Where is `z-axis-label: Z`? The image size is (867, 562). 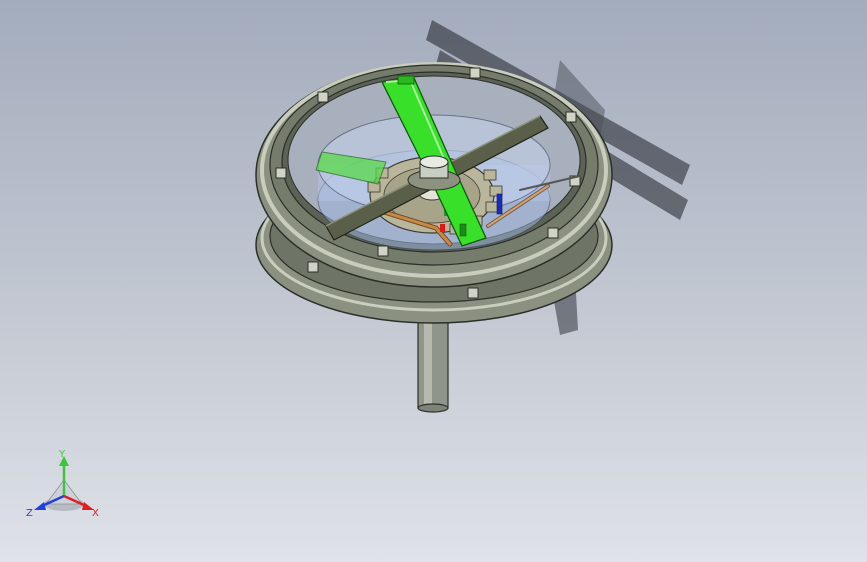 z-axis-label: Z is located at coordinates (29, 513).